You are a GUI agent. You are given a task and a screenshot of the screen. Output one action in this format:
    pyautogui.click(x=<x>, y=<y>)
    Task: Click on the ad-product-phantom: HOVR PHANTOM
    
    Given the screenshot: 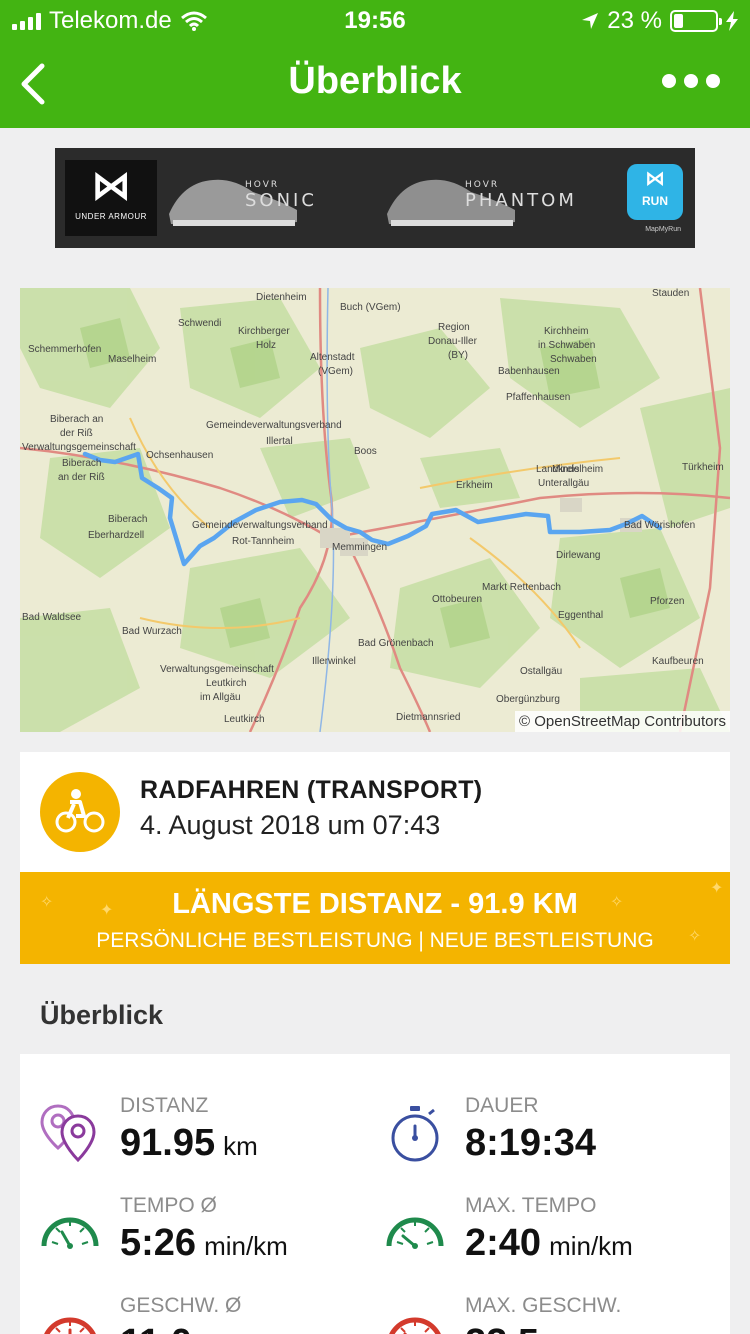 What is the action you would take?
    pyautogui.click(x=521, y=195)
    